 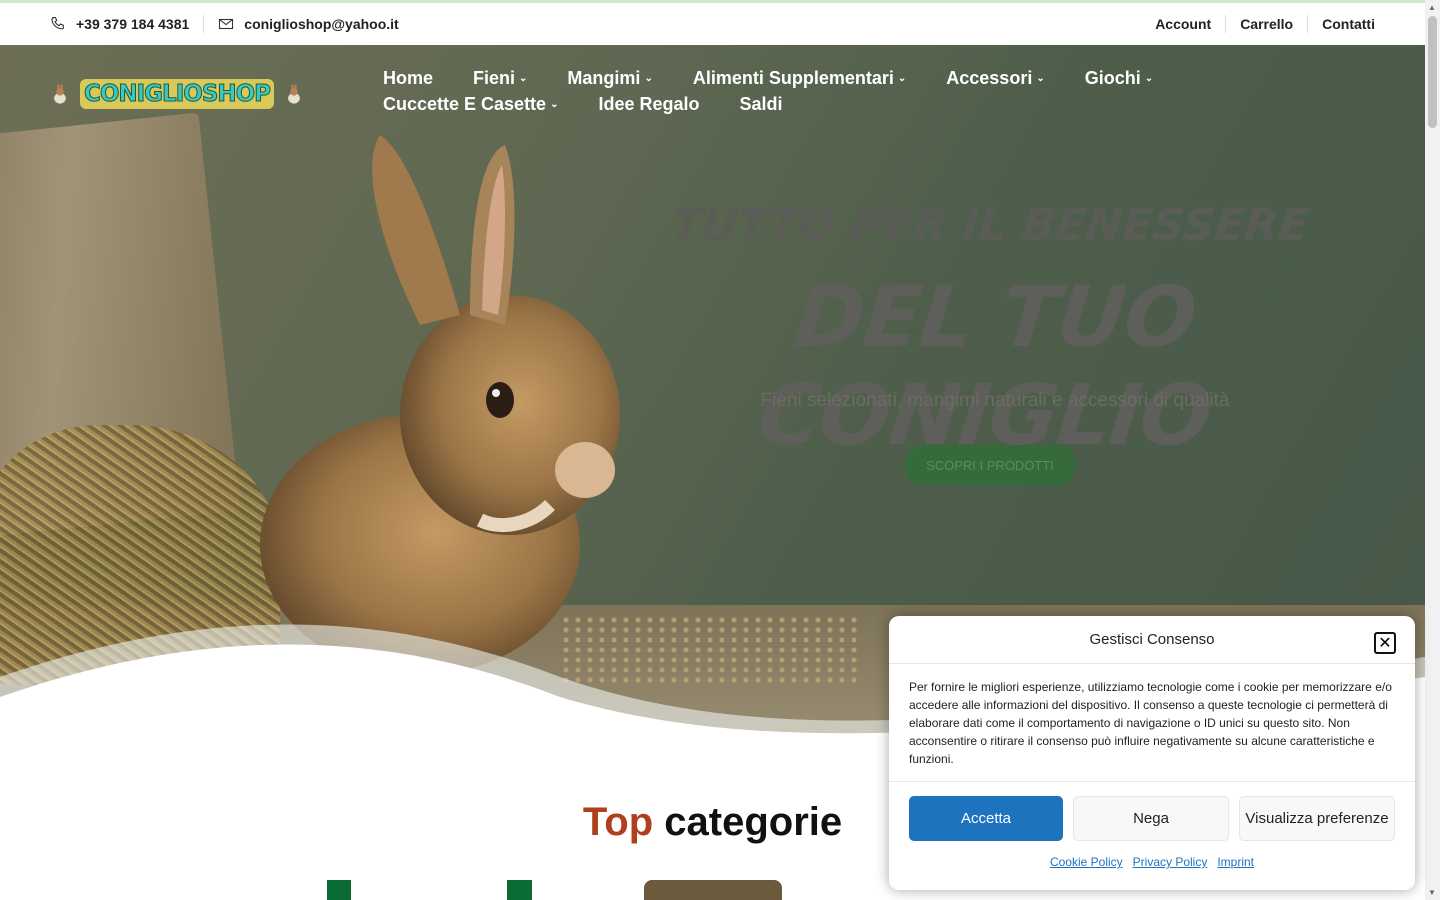 What do you see at coordinates (1086, 862) in the screenshot?
I see `cookie-policy-link: Cookie Policy` at bounding box center [1086, 862].